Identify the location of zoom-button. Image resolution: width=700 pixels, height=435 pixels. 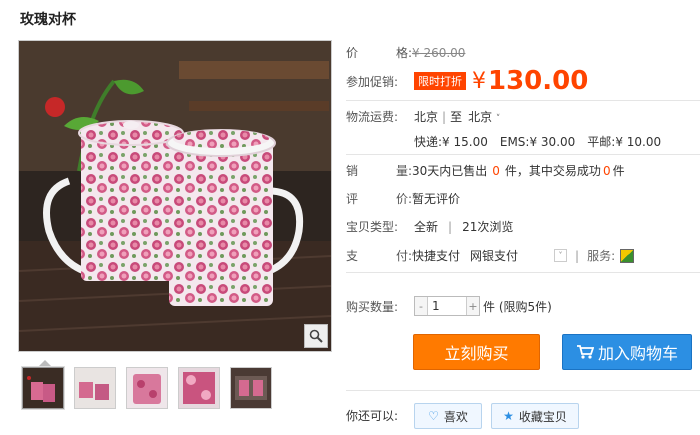
(316, 336).